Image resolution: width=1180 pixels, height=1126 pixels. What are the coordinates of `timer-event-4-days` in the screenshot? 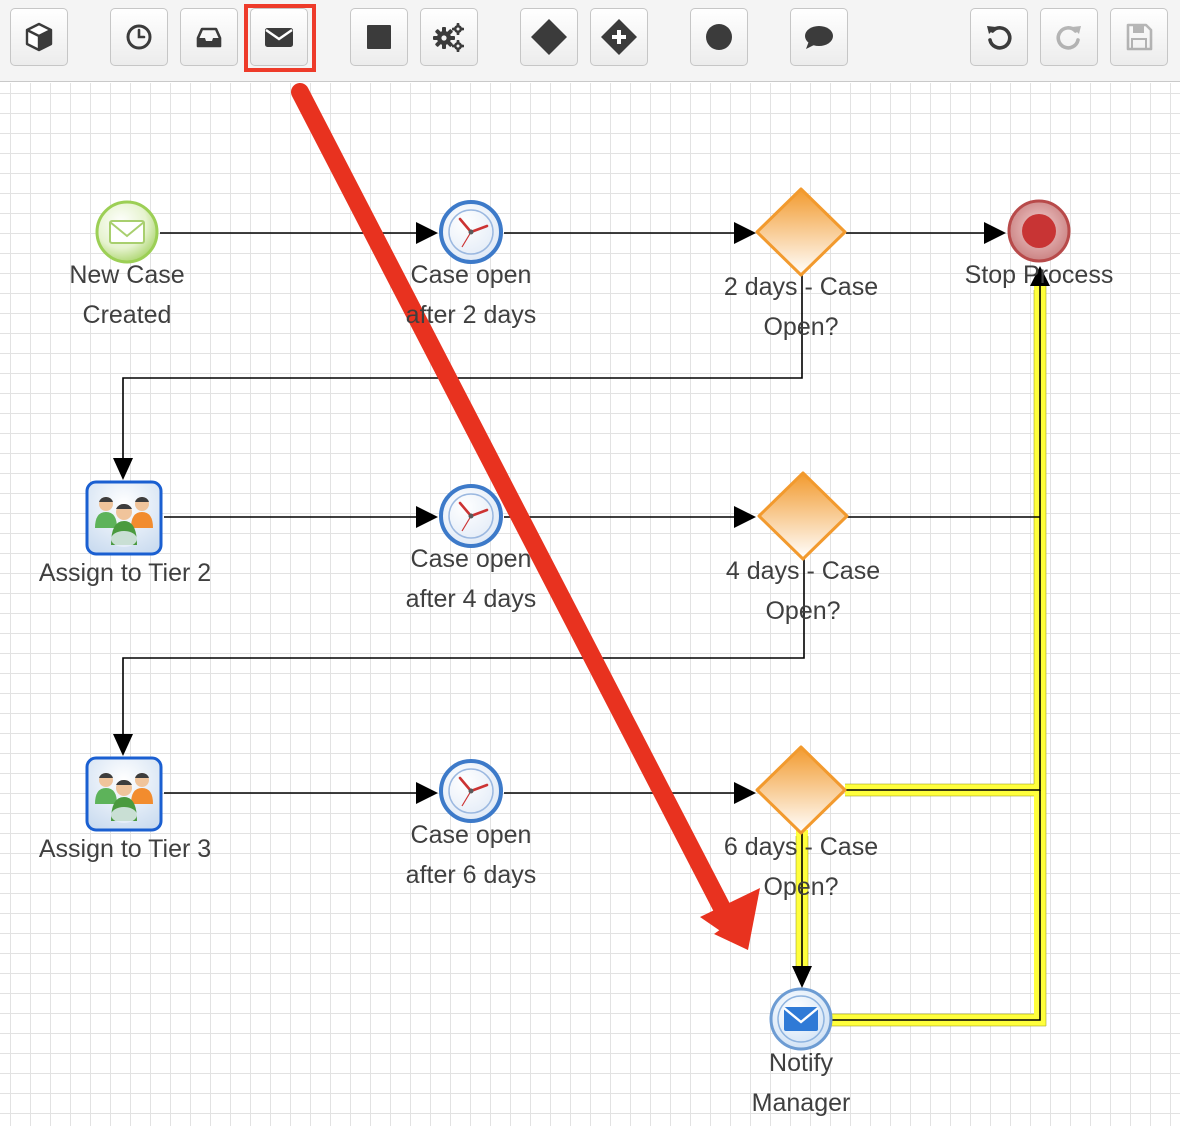 It's located at (471, 516).